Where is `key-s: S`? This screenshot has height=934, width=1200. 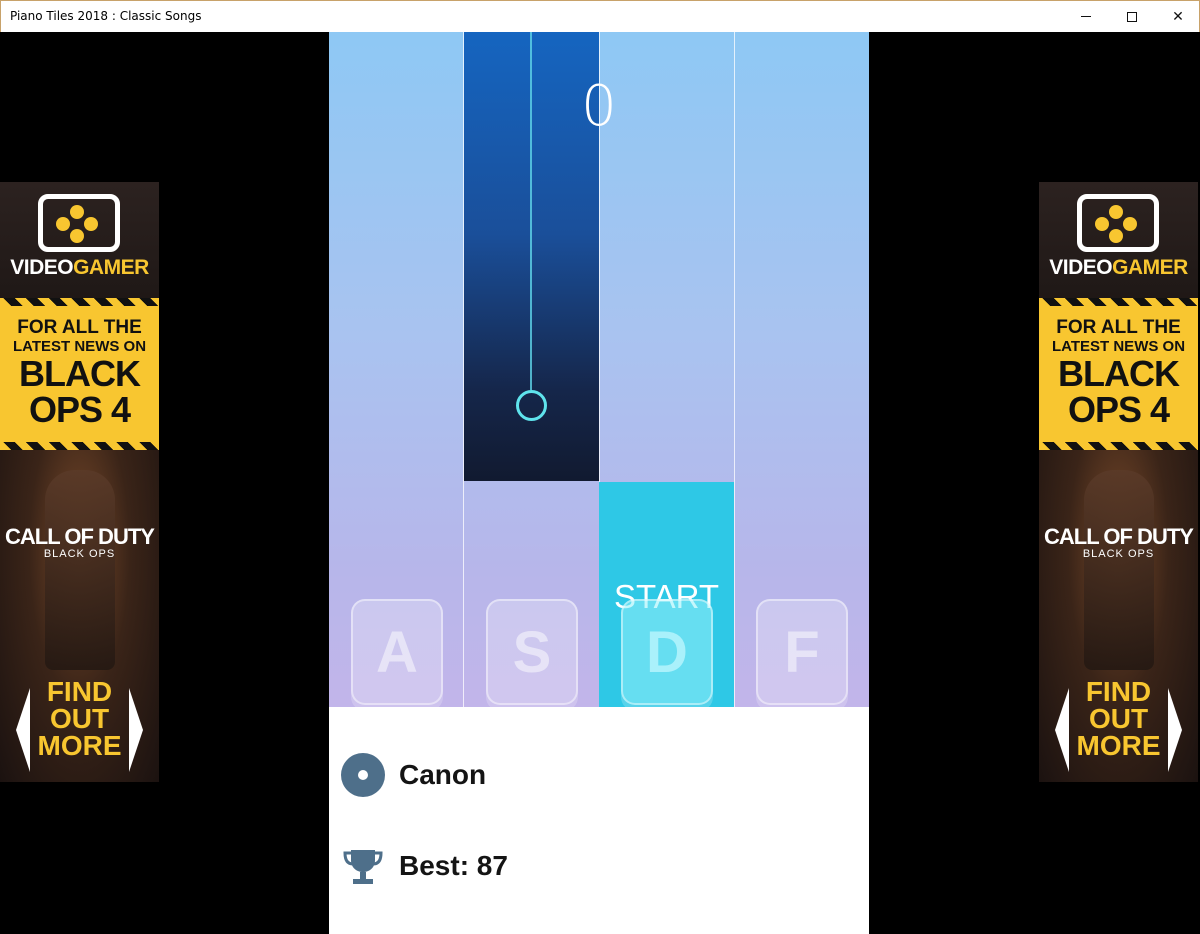 key-s: S is located at coordinates (532, 652).